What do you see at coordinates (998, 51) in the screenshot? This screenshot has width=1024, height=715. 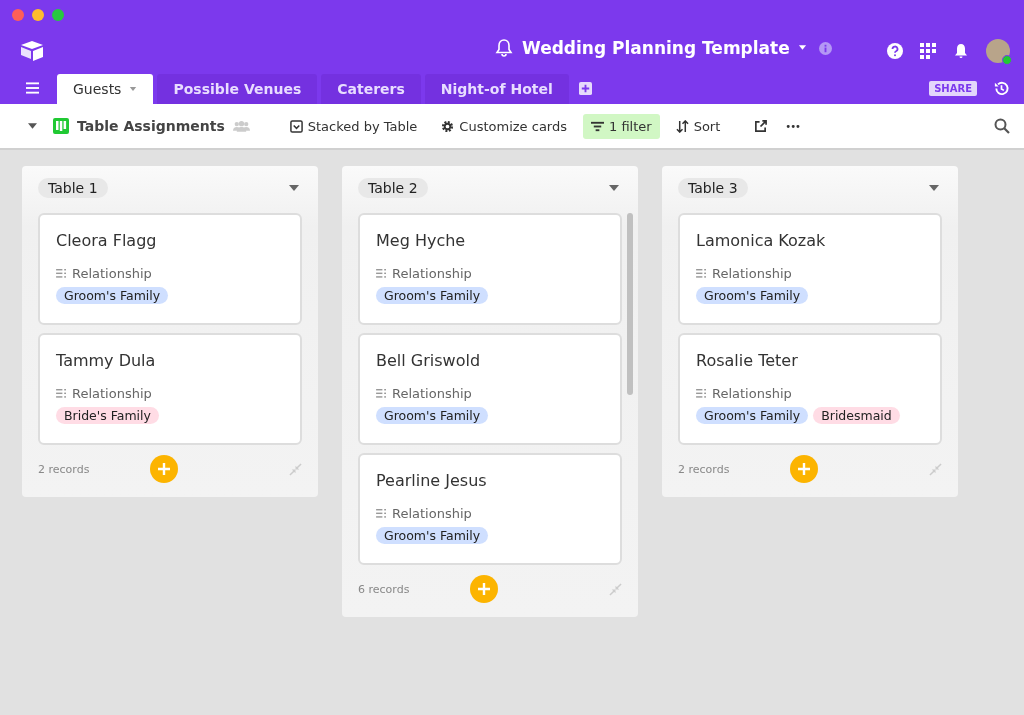 I see `user-avatar` at bounding box center [998, 51].